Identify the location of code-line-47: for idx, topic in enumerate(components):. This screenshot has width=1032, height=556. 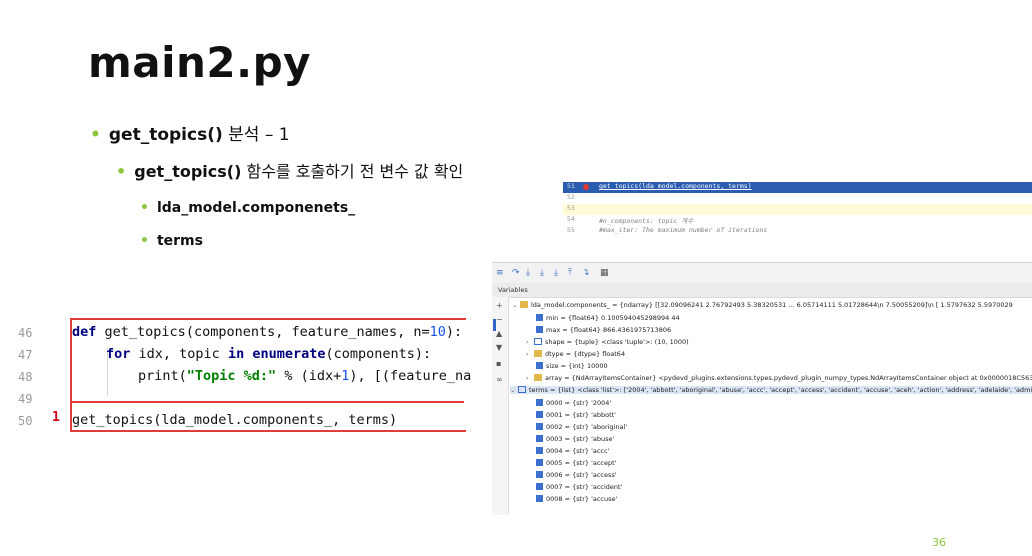
(269, 354).